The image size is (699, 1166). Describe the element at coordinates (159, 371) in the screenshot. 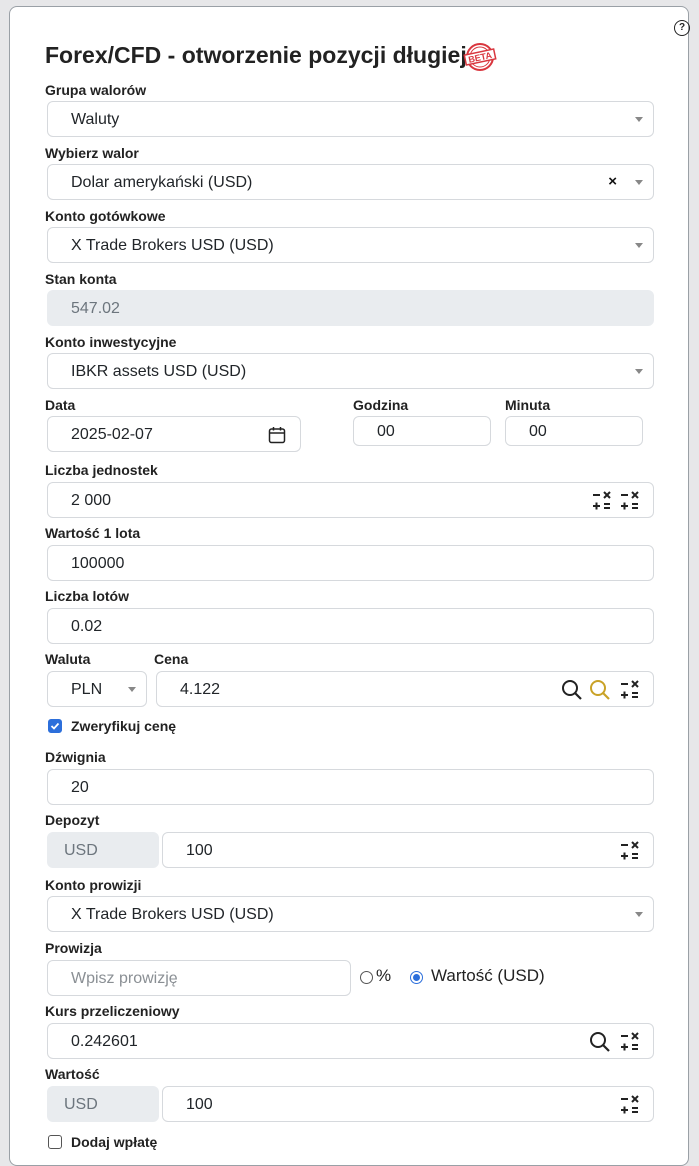

I see `investment-account-value: IBKR assets USD (USD)` at that location.